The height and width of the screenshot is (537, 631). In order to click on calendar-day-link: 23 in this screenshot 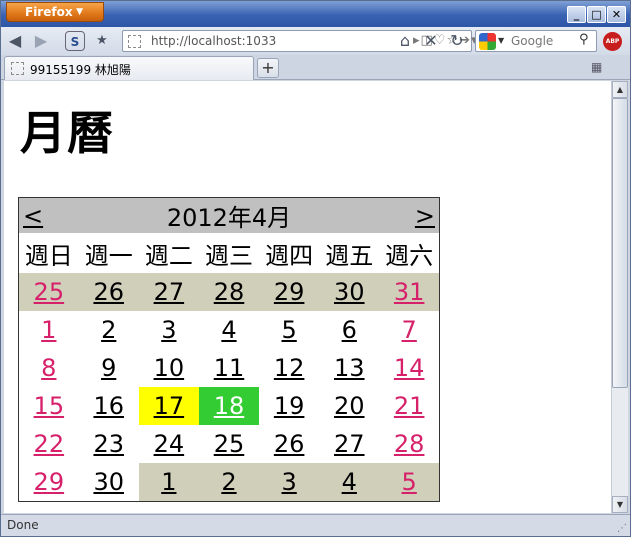, I will do `click(108, 444)`.